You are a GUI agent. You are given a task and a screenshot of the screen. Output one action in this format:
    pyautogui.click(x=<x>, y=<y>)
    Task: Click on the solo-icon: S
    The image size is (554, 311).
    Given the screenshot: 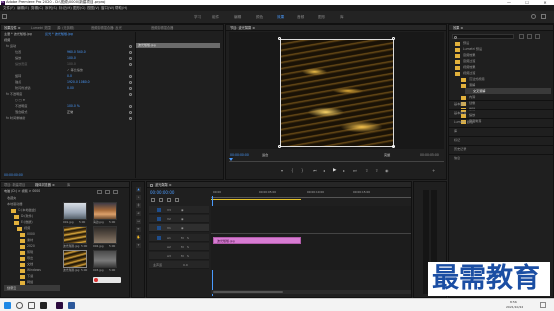 What is the action you would take?
    pyautogui.click(x=188, y=247)
    